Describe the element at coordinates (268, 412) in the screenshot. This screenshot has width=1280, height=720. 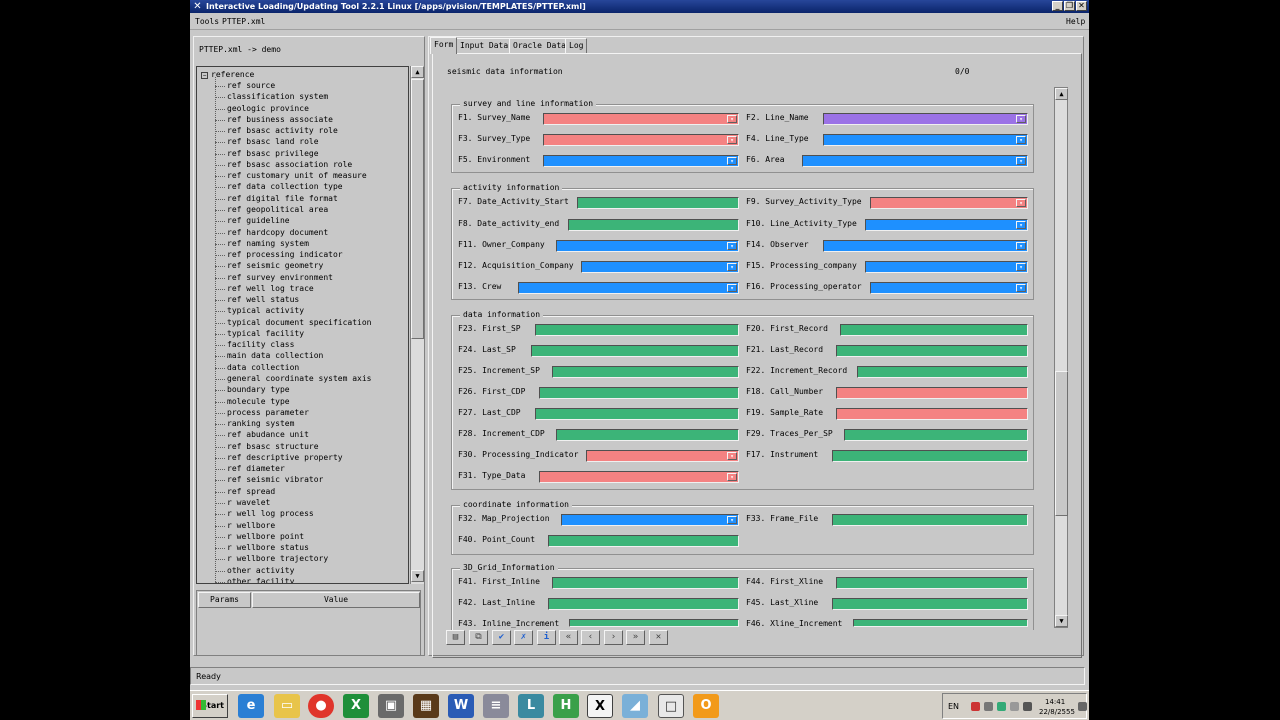
I see `tree-item: process parameter` at that location.